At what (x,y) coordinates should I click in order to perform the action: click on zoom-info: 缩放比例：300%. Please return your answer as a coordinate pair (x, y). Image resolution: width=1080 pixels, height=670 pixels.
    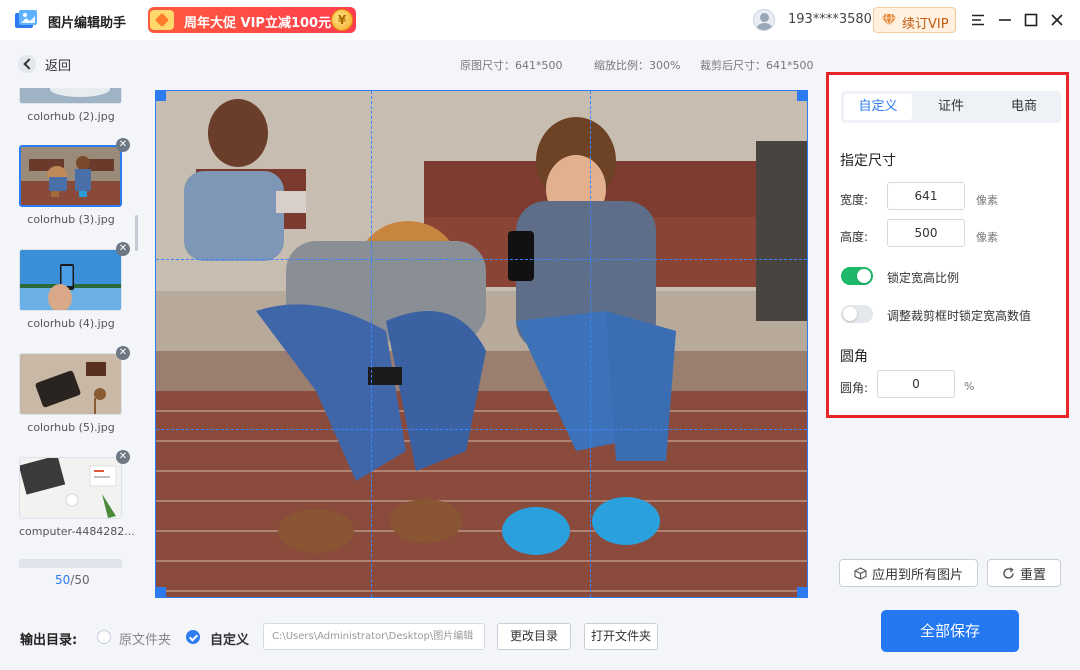
    Looking at the image, I should click on (637, 65).